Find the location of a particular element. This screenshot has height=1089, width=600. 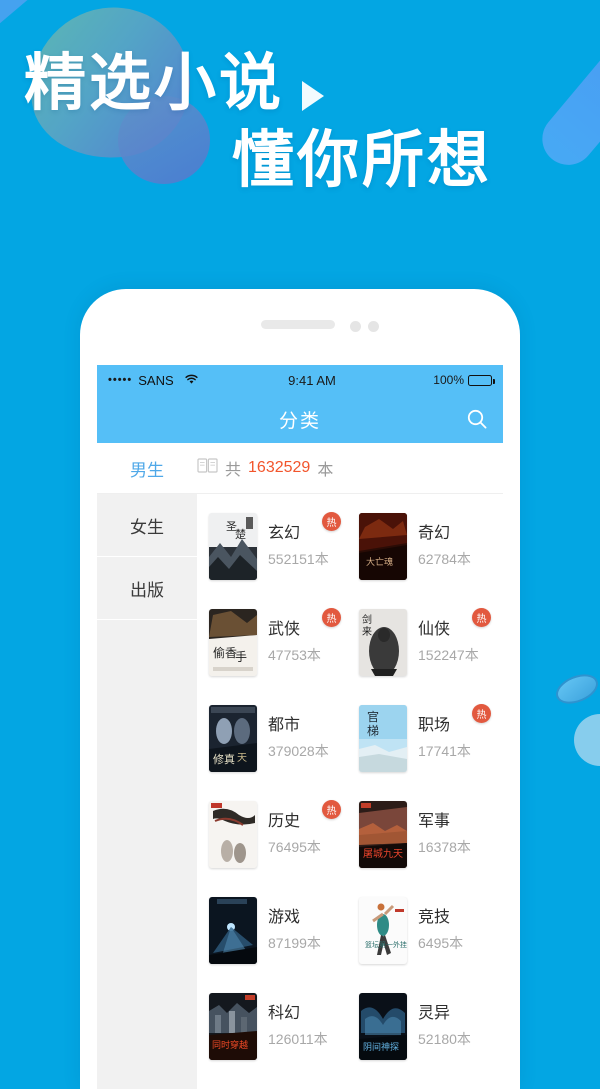

open-book-icon is located at coordinates (207, 468).